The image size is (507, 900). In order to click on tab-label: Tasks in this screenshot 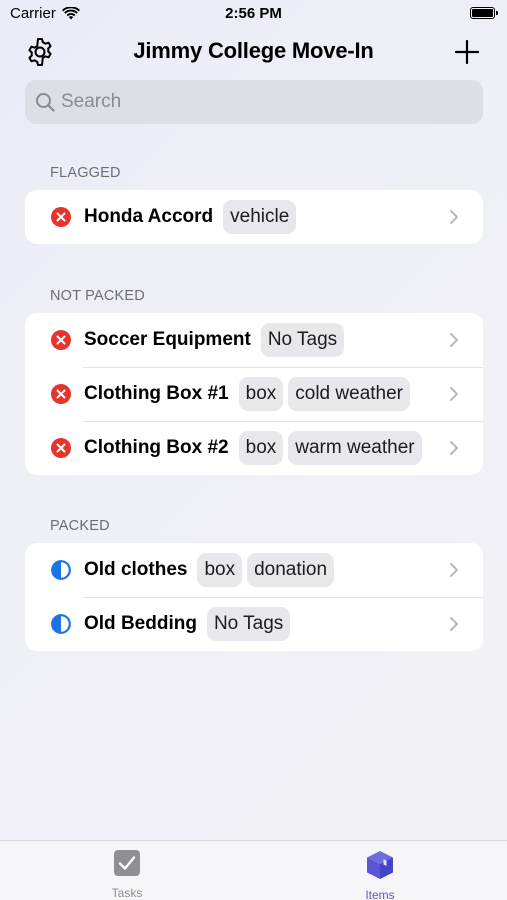, I will do `click(127, 893)`.